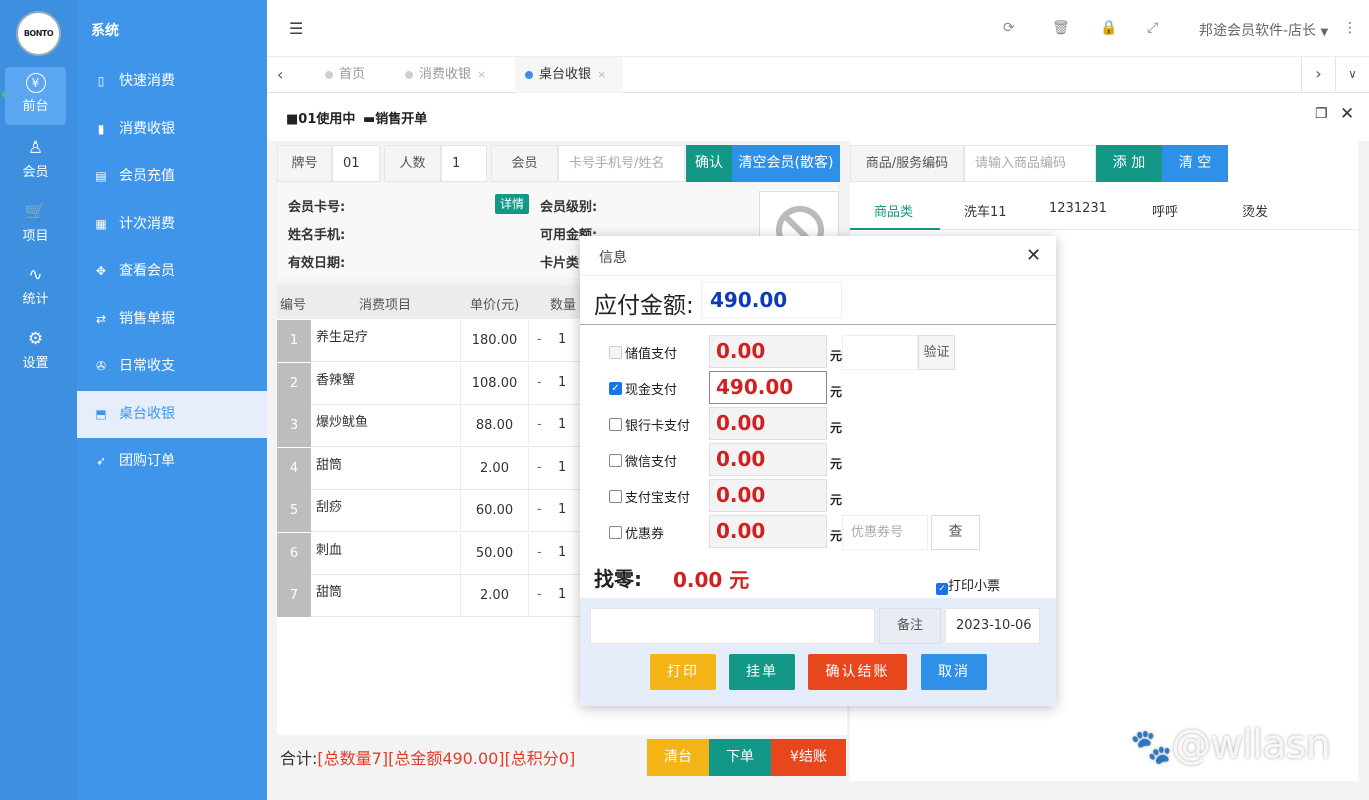 This screenshot has height=800, width=1369. I want to click on place-order-button: 下单, so click(740, 757).